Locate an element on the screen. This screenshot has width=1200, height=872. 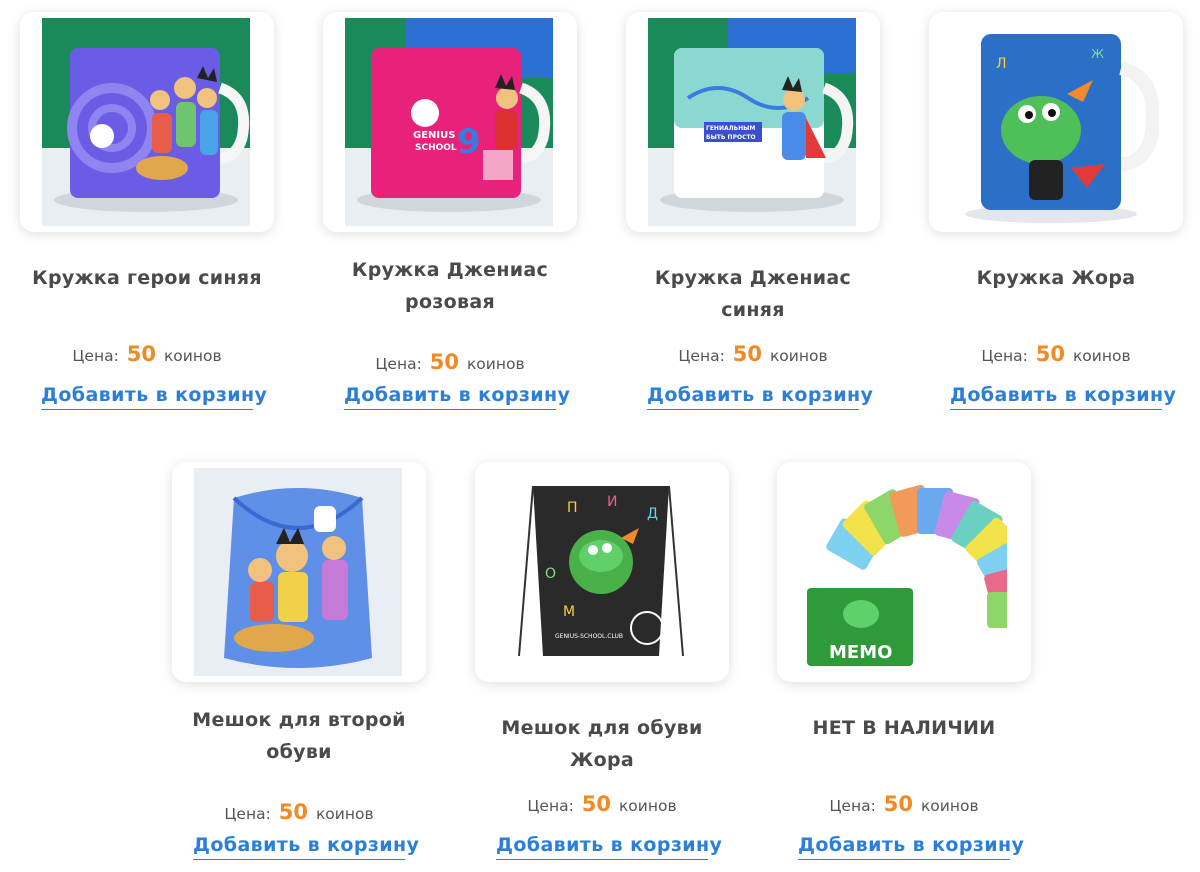
image-text: GENIUS-SCHOOL.CLUB is located at coordinates (589, 636).